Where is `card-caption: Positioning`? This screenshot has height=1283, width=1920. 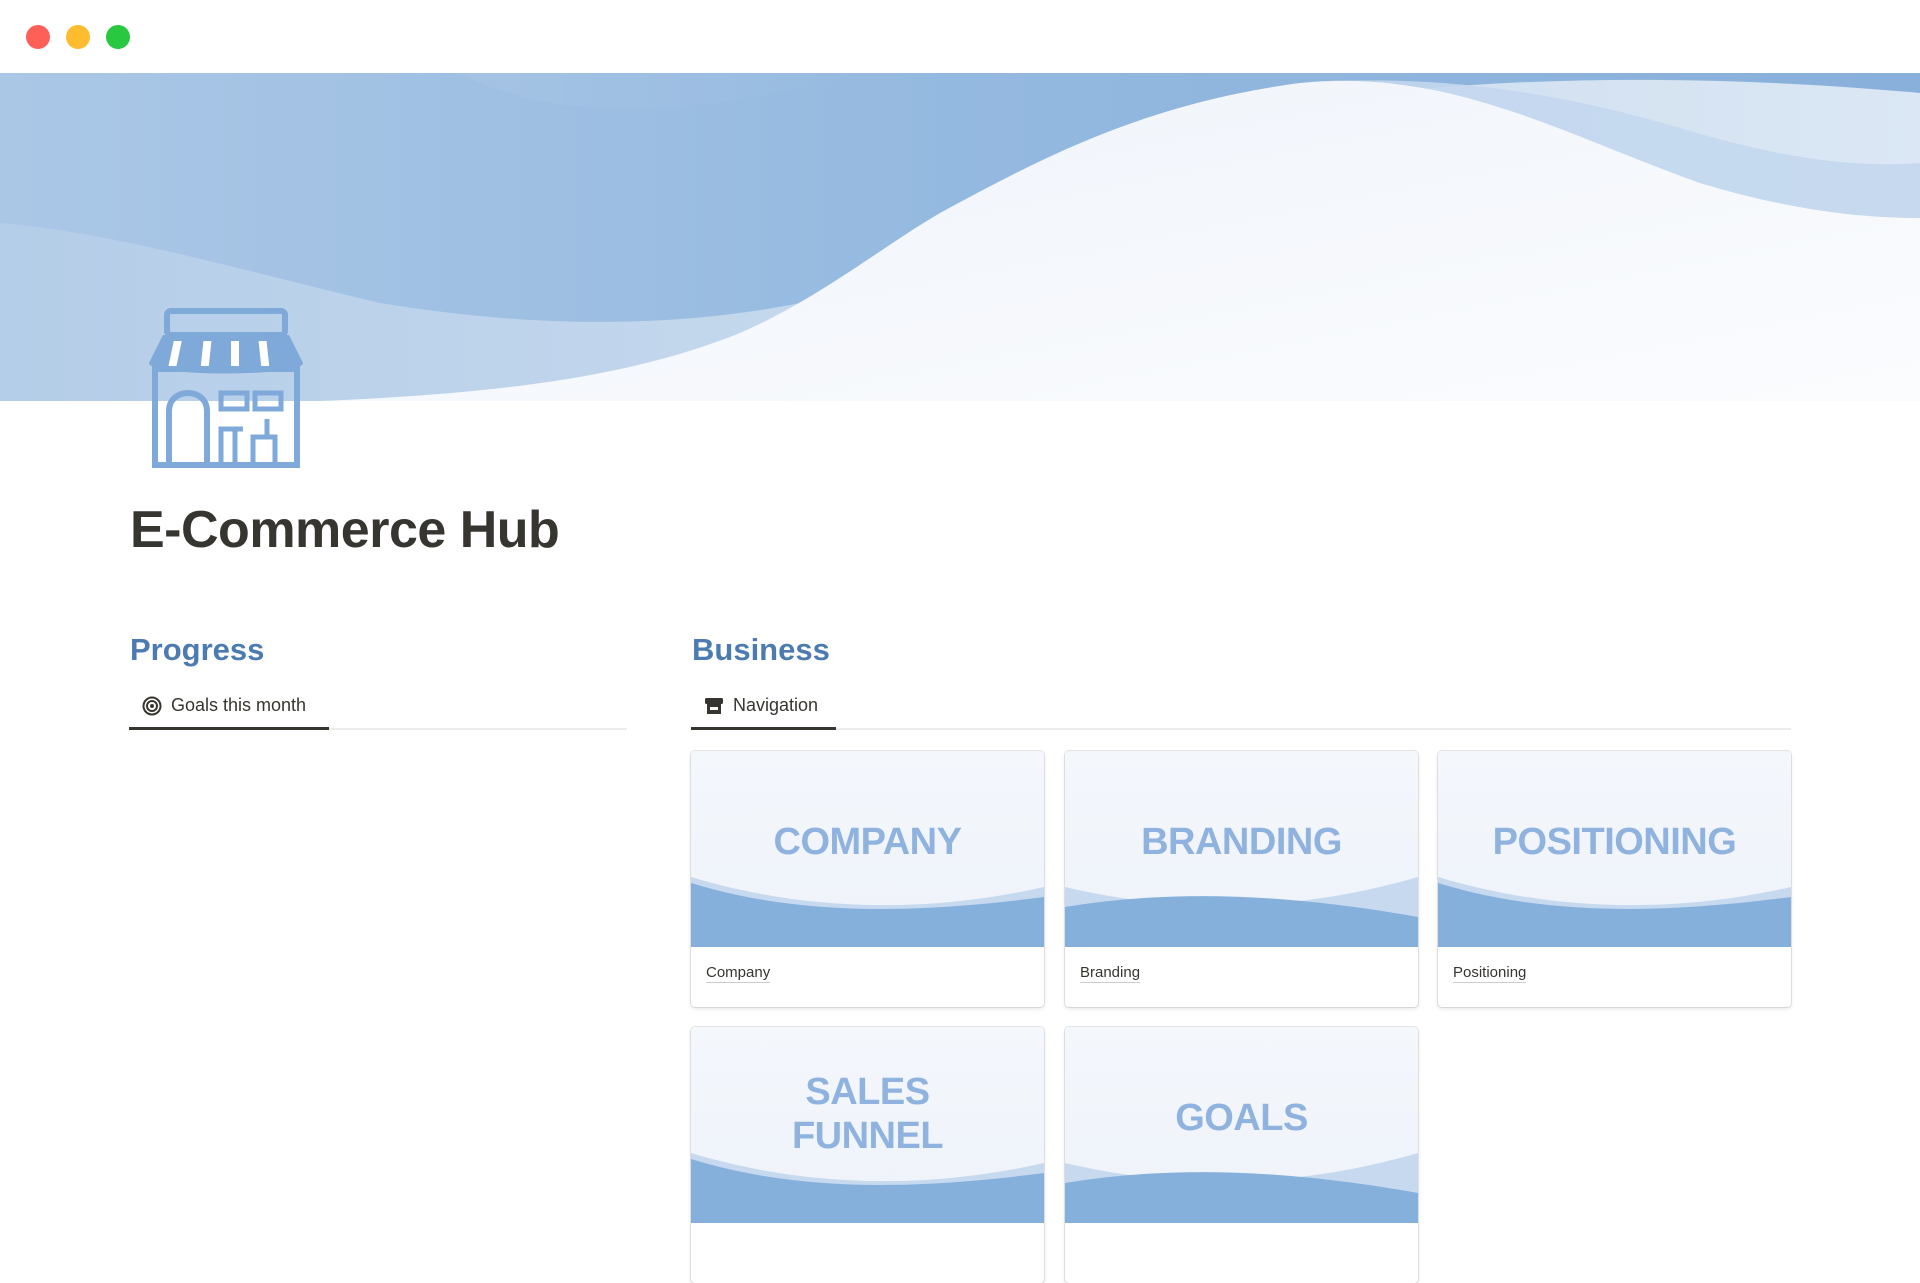
card-caption: Positioning is located at coordinates (1490, 973).